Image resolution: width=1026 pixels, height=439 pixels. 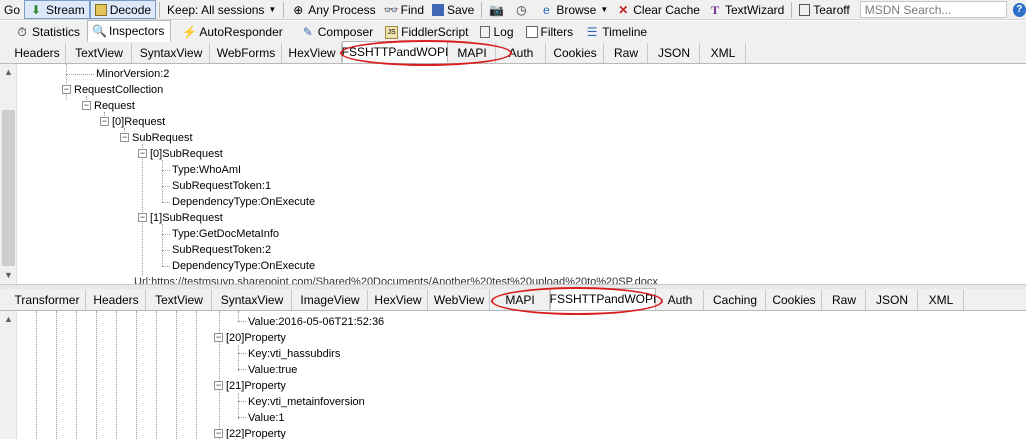 I want to click on resp-tab-json: JSON, so click(x=892, y=300).